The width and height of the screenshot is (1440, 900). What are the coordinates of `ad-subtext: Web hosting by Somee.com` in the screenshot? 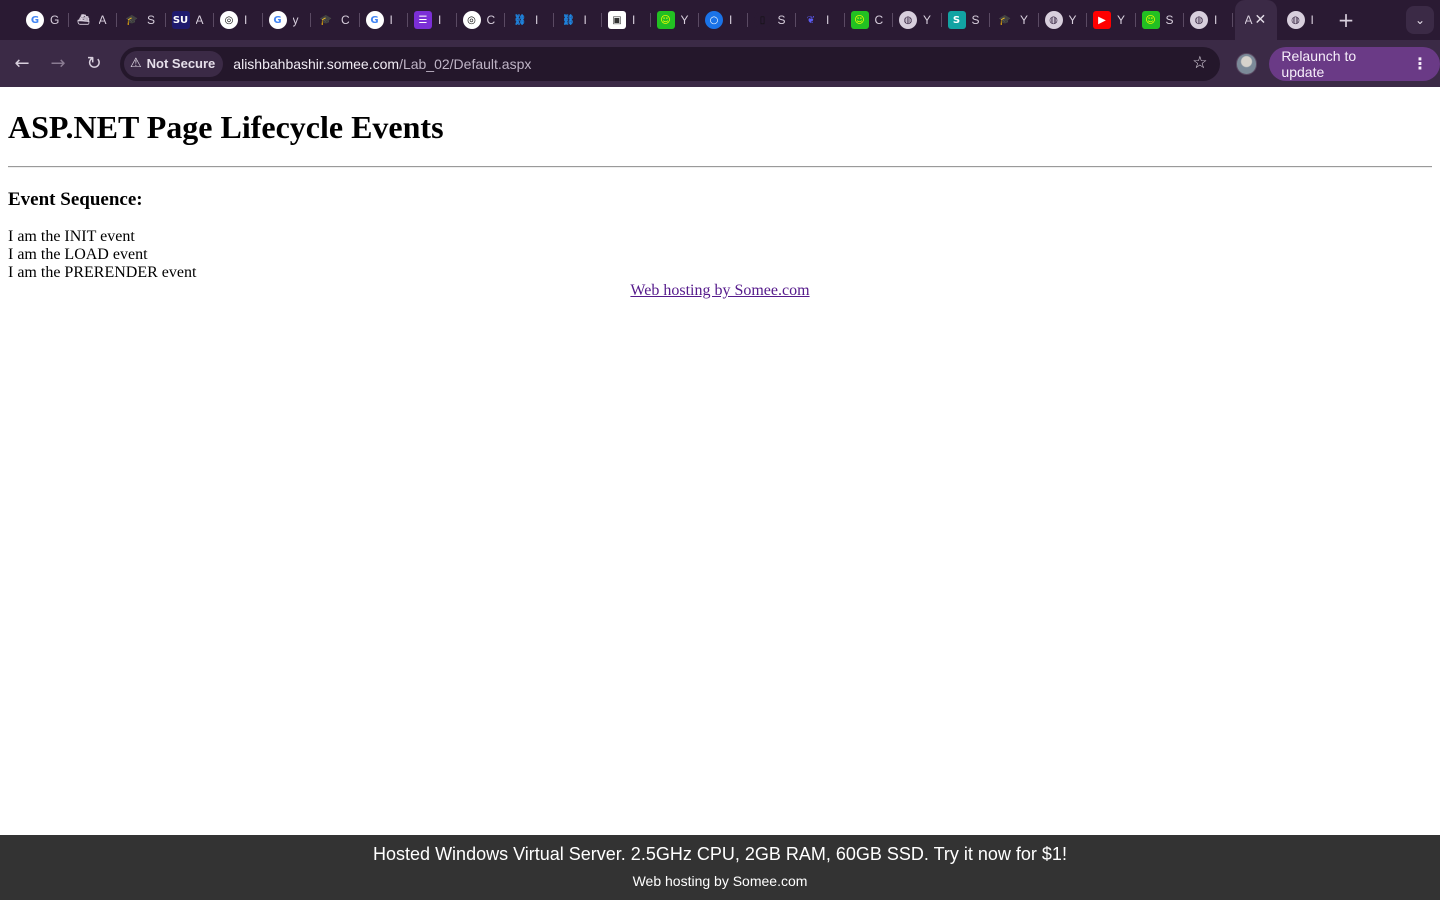 It's located at (720, 881).